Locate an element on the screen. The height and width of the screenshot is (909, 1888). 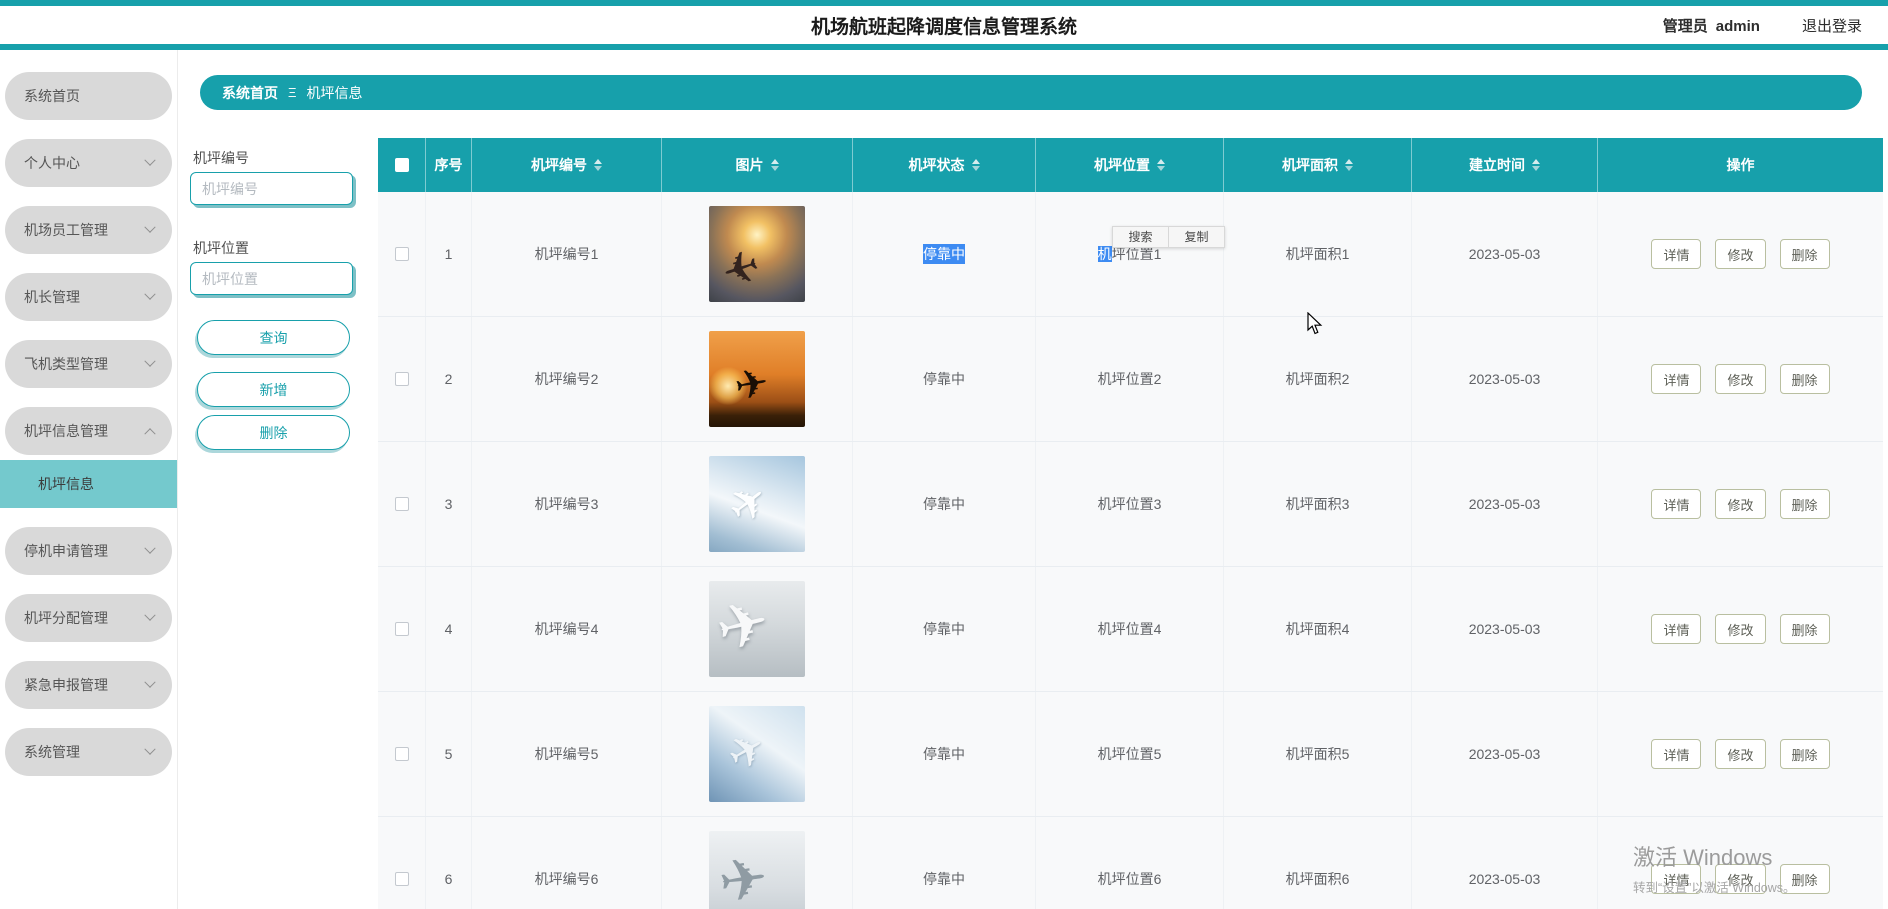
sidebar-item: 系统首页 is located at coordinates (88, 96).